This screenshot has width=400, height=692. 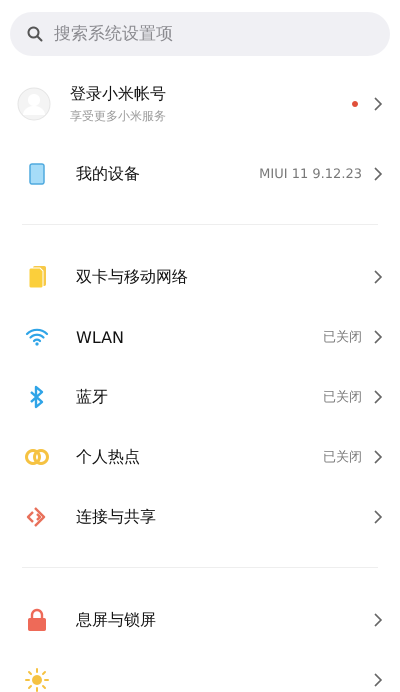 I want to click on settings-row: WLAN 已关闭, so click(x=200, y=337).